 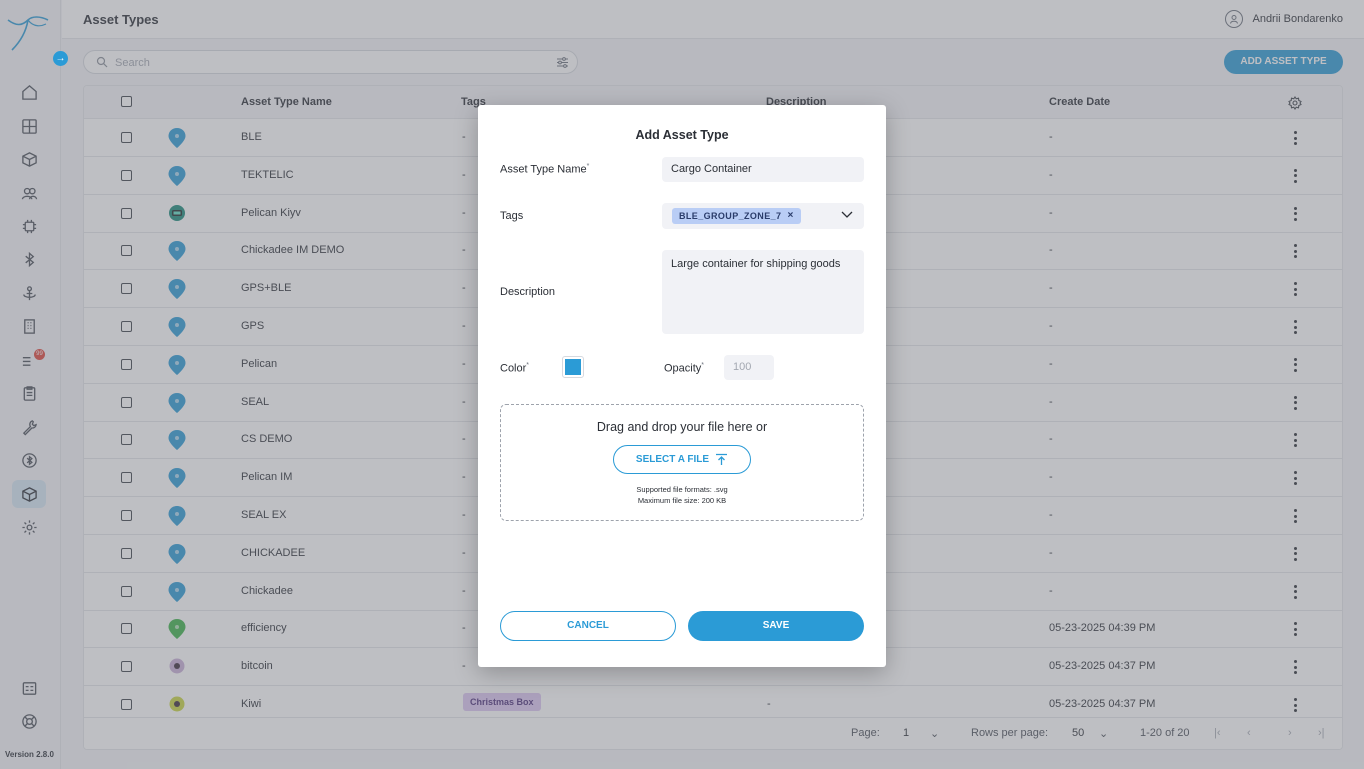 What do you see at coordinates (684, 368) in the screenshot?
I see `opacity-label: Opacity*` at bounding box center [684, 368].